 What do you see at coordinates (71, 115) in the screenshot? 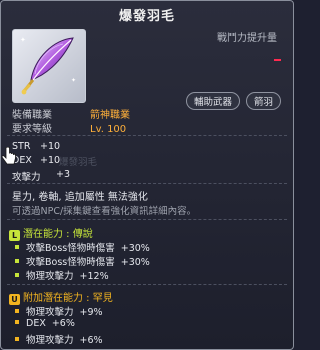
I see `required-job-row: 裝備職業 箭神職業` at bounding box center [71, 115].